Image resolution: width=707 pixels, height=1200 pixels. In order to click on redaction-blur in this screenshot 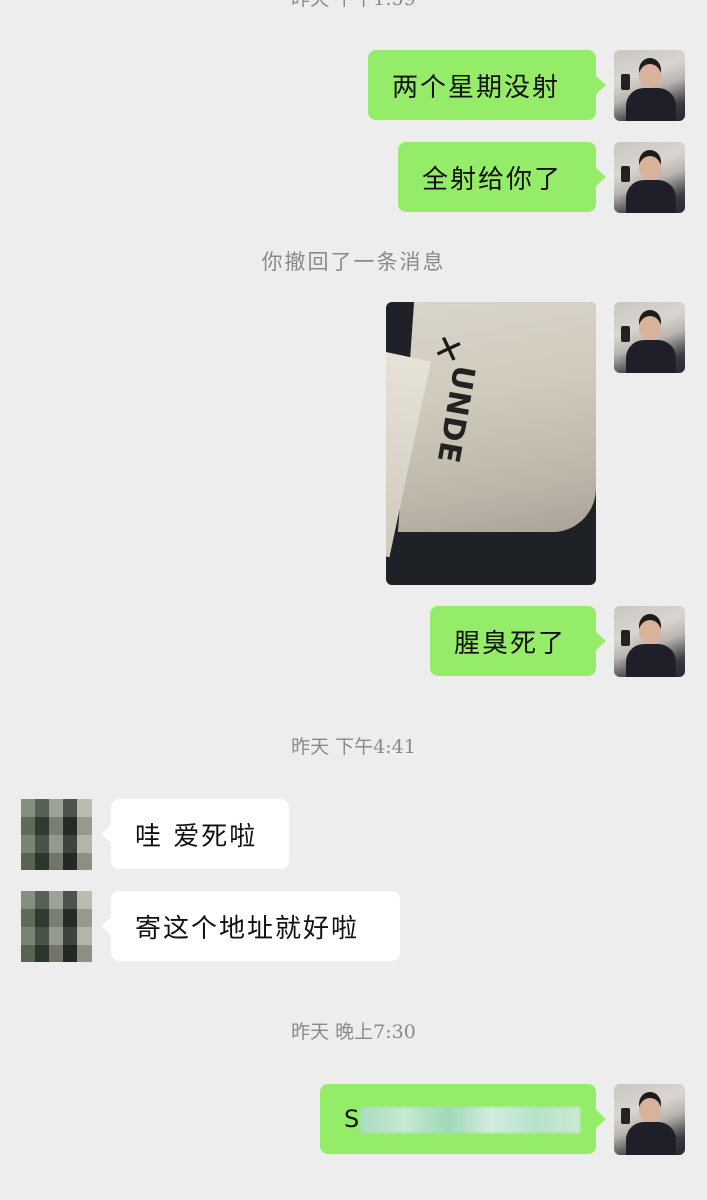, I will do `click(470, 1120)`.